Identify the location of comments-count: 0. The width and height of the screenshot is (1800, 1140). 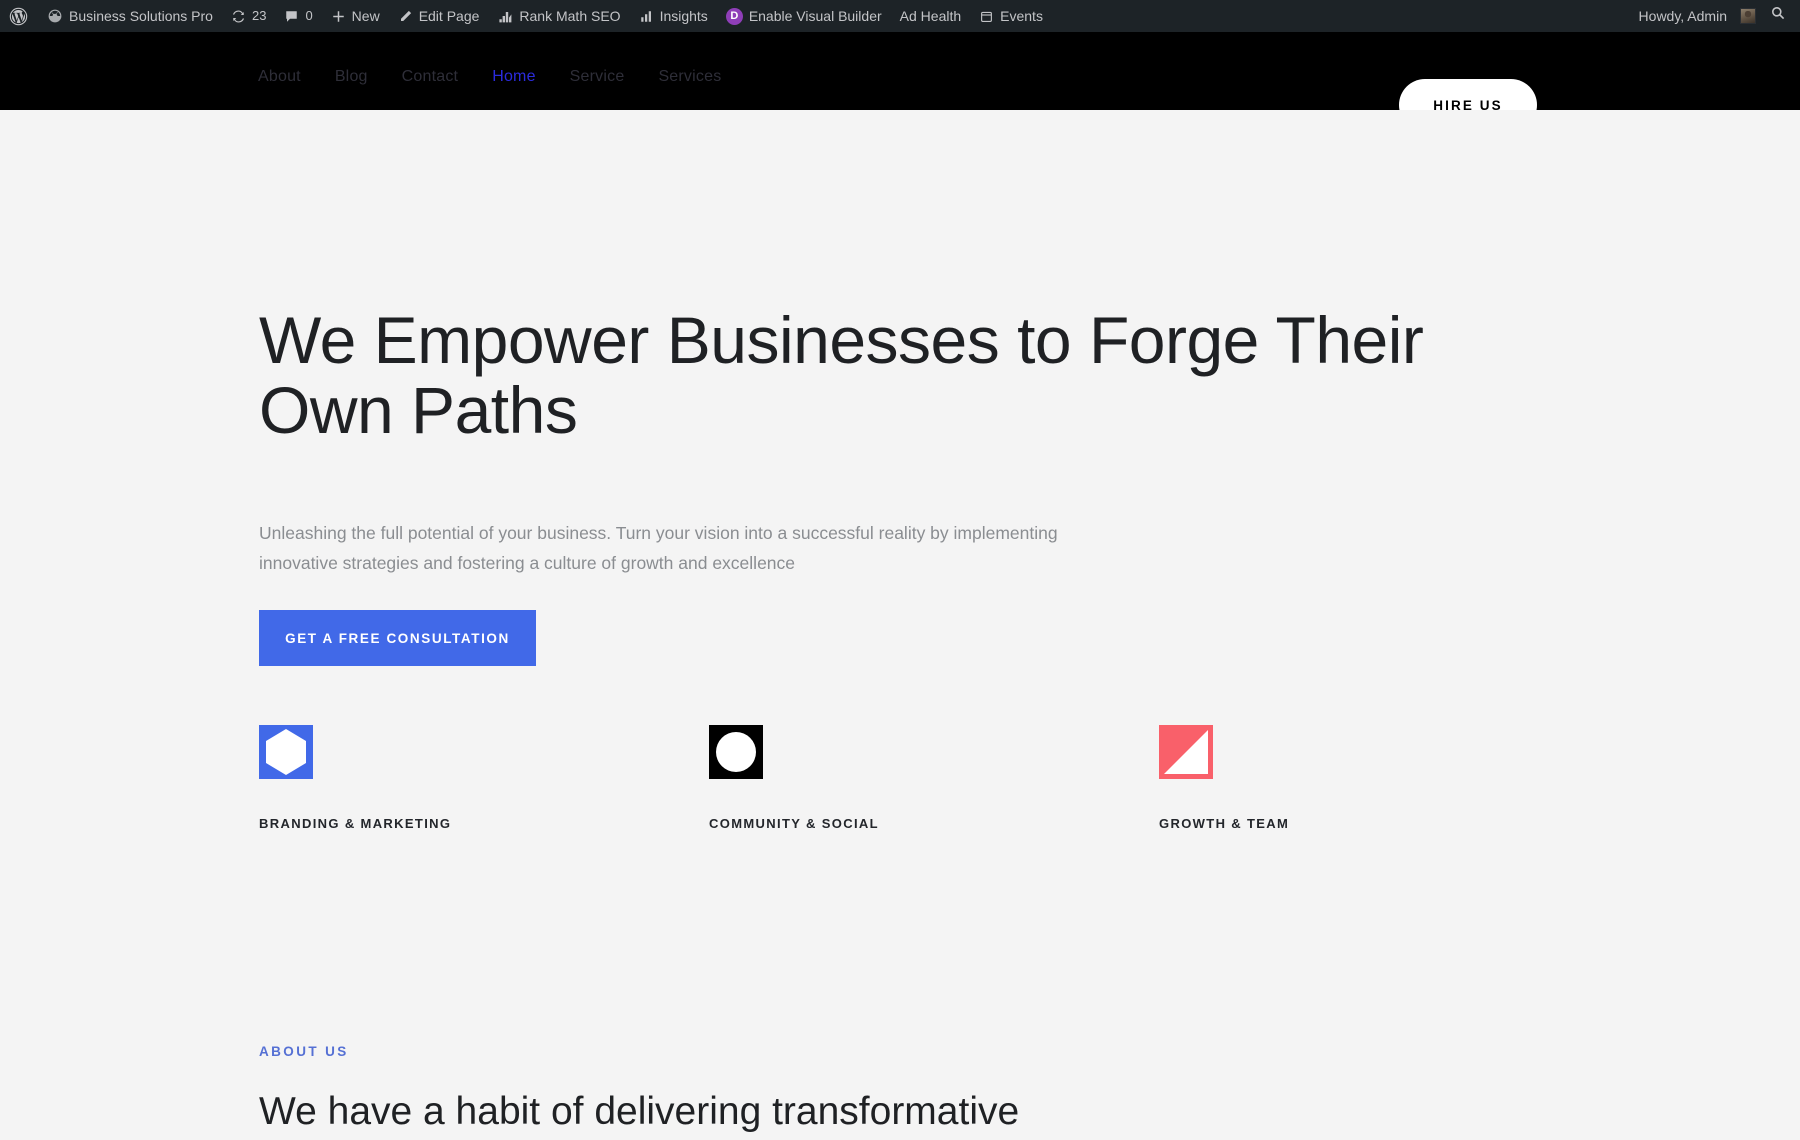
(309, 15).